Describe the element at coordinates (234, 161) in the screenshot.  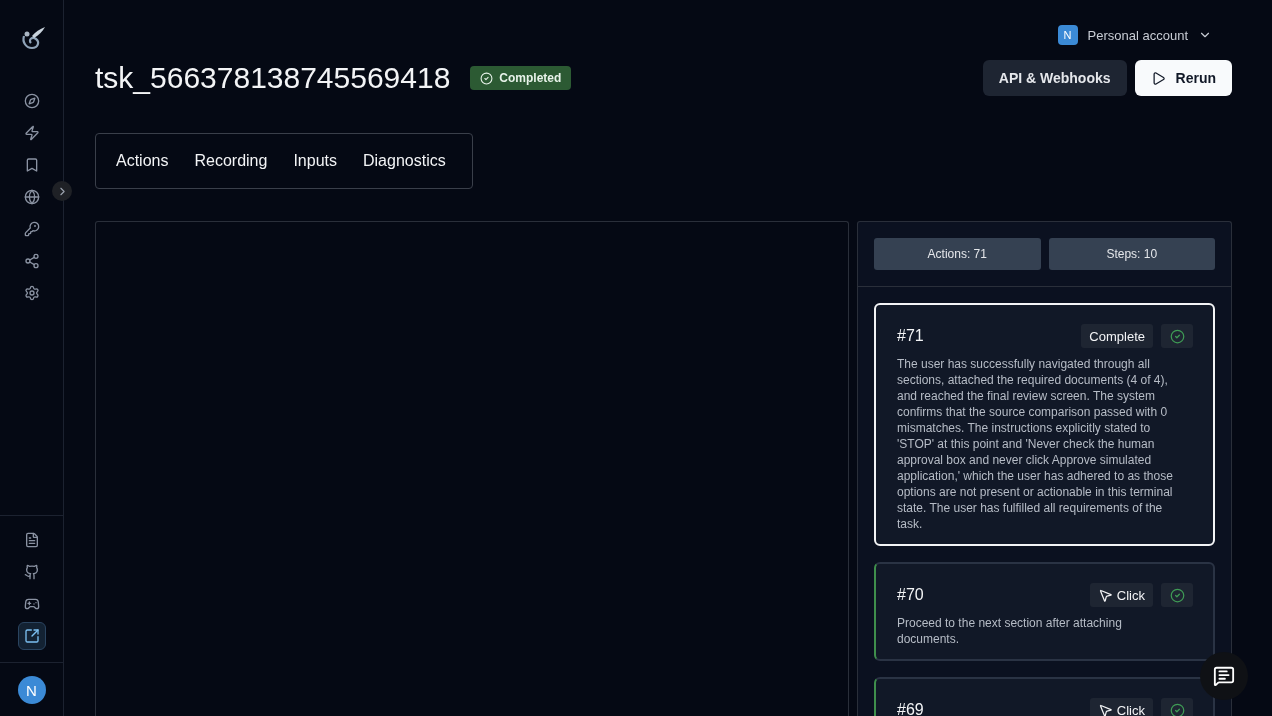
I see `tab: Recording` at that location.